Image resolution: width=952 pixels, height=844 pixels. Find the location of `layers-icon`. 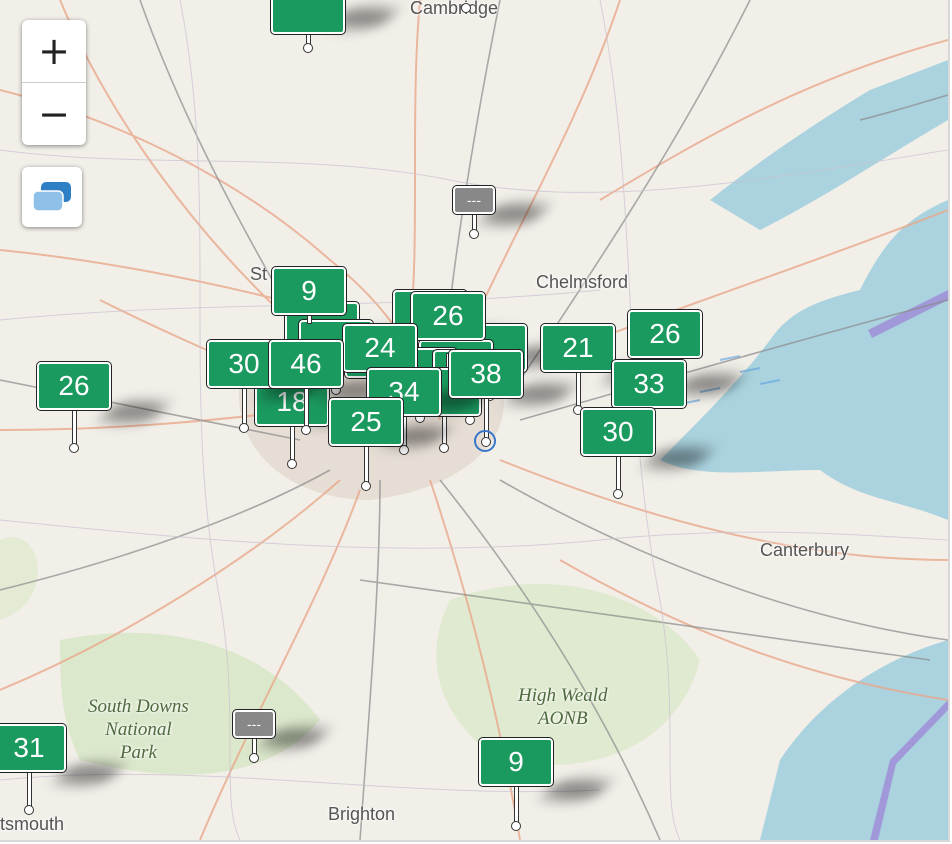

layers-icon is located at coordinates (51, 197).